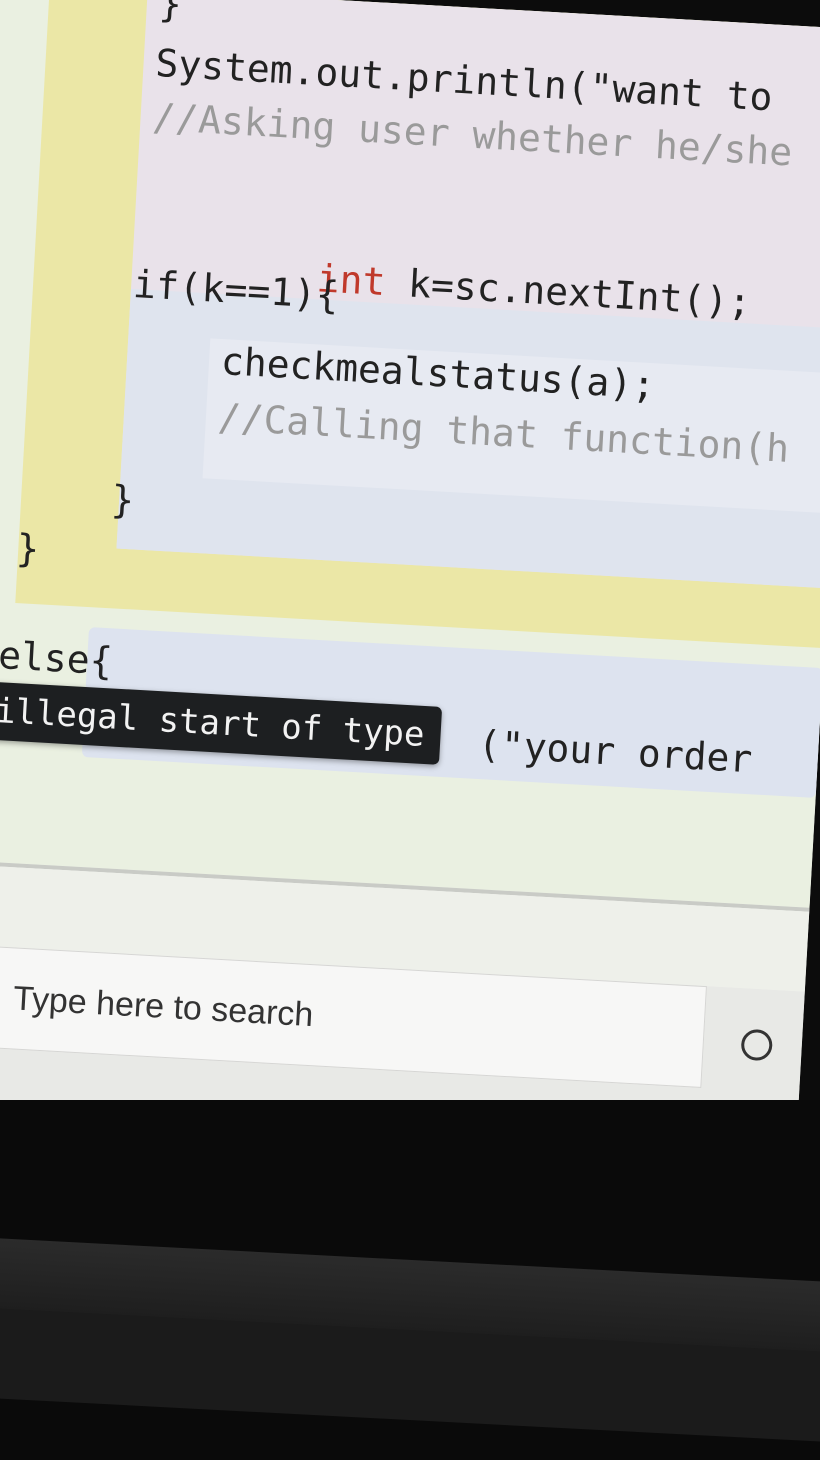 This screenshot has width=820, height=1460. Describe the element at coordinates (122, 500) in the screenshot. I see `code-line-if-close: }` at that location.